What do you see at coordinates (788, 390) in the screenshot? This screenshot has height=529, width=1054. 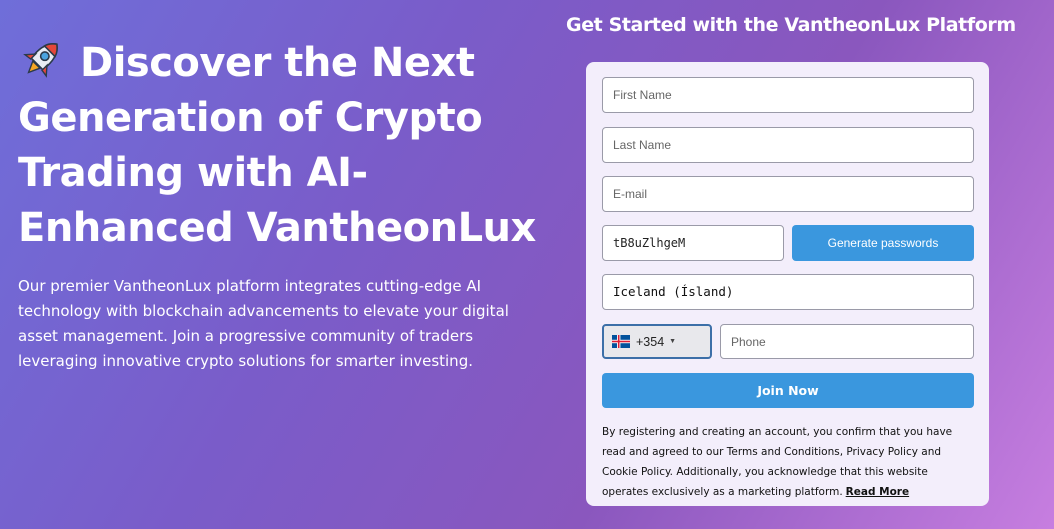 I see `join-now-button: Join Now` at bounding box center [788, 390].